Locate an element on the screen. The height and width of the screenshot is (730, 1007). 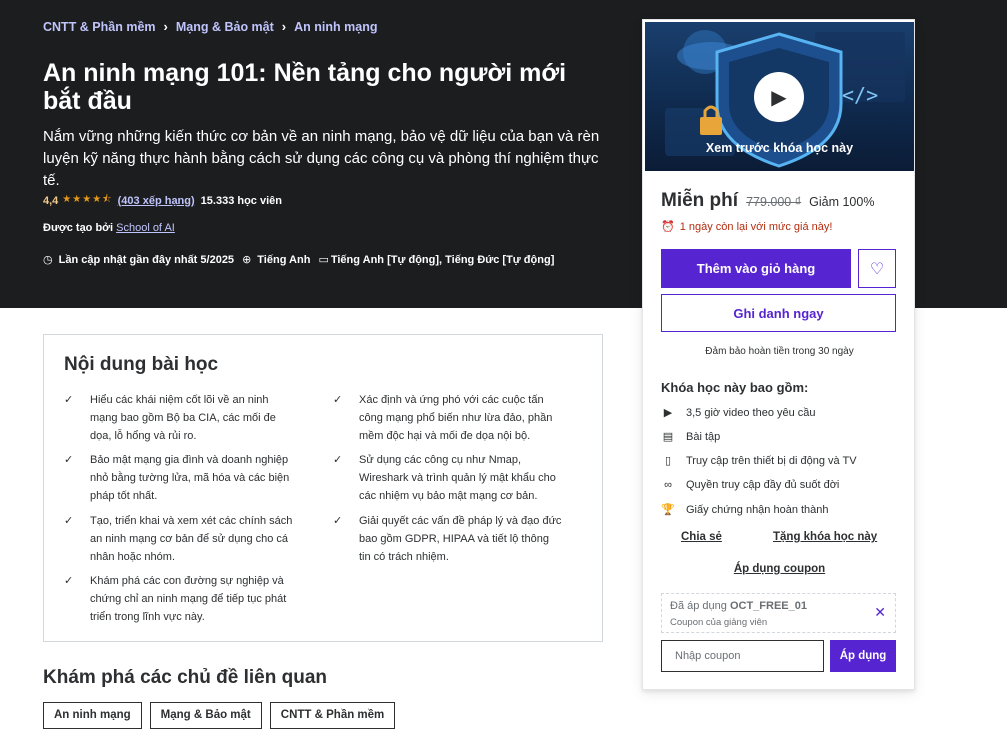
discount-text: Giảm 100% is located at coordinates (842, 202).